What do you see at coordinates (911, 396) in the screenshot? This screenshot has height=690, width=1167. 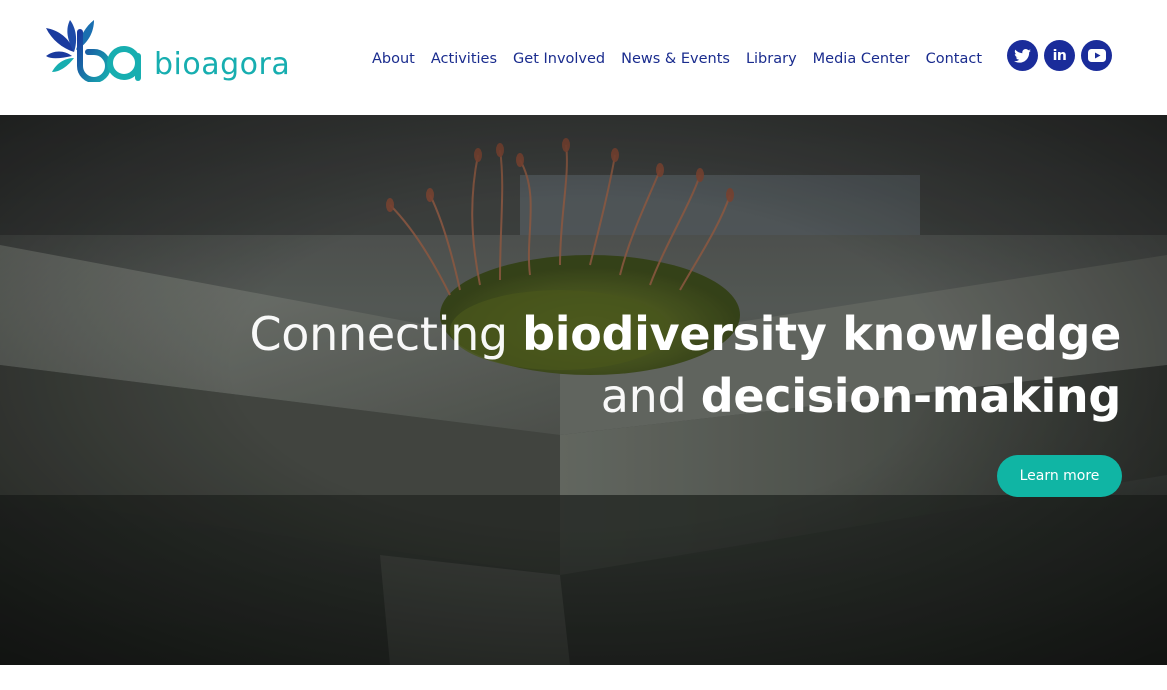 I see `hero-line-2-bold: decision-making` at bounding box center [911, 396].